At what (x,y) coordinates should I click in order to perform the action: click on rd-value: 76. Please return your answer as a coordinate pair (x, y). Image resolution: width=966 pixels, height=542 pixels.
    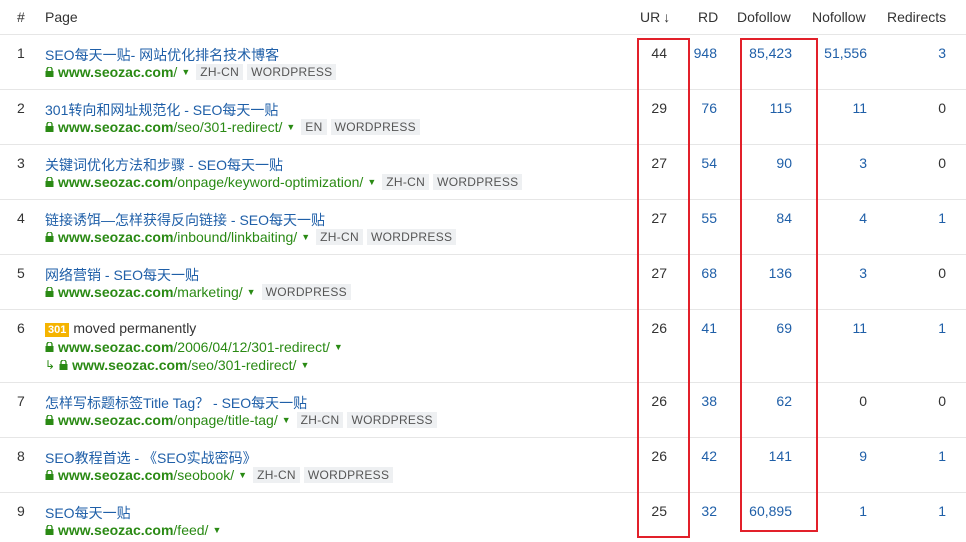
    Looking at the image, I should click on (709, 108).